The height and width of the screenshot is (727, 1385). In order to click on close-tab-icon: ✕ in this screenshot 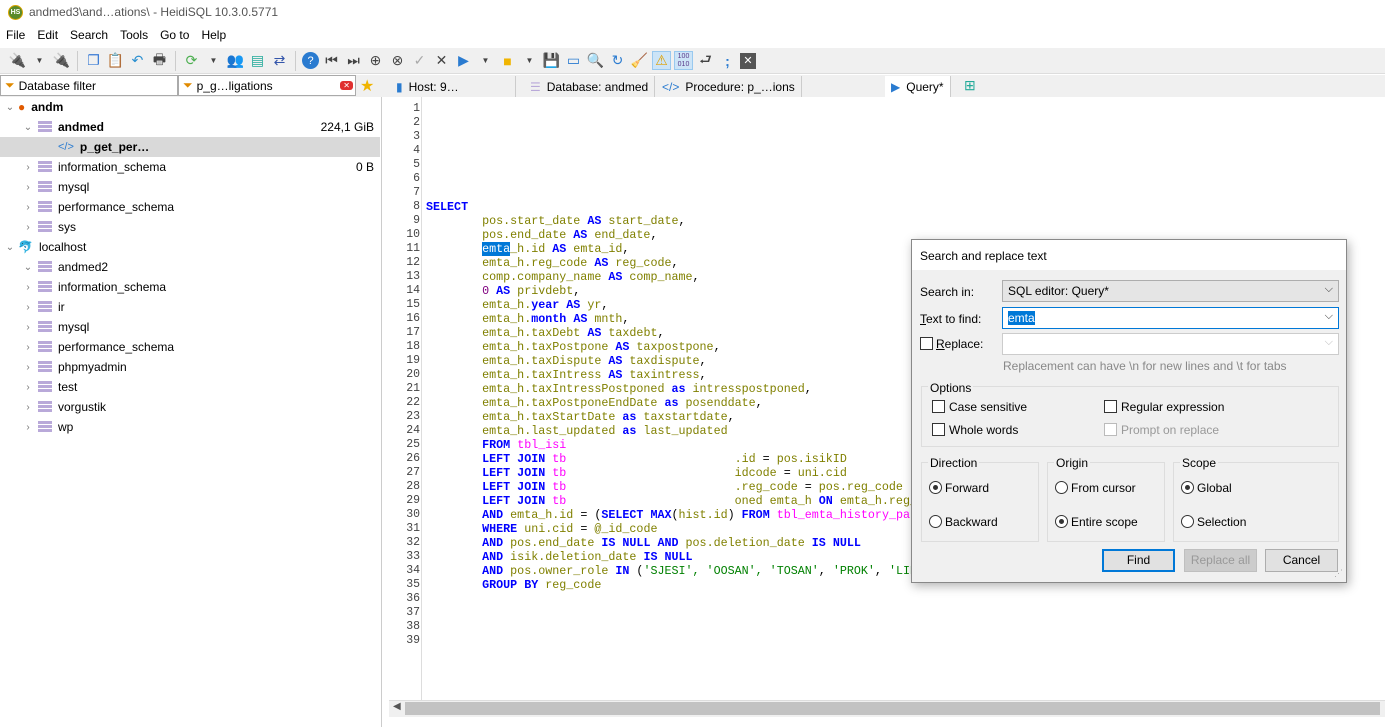, I will do `click(748, 60)`.